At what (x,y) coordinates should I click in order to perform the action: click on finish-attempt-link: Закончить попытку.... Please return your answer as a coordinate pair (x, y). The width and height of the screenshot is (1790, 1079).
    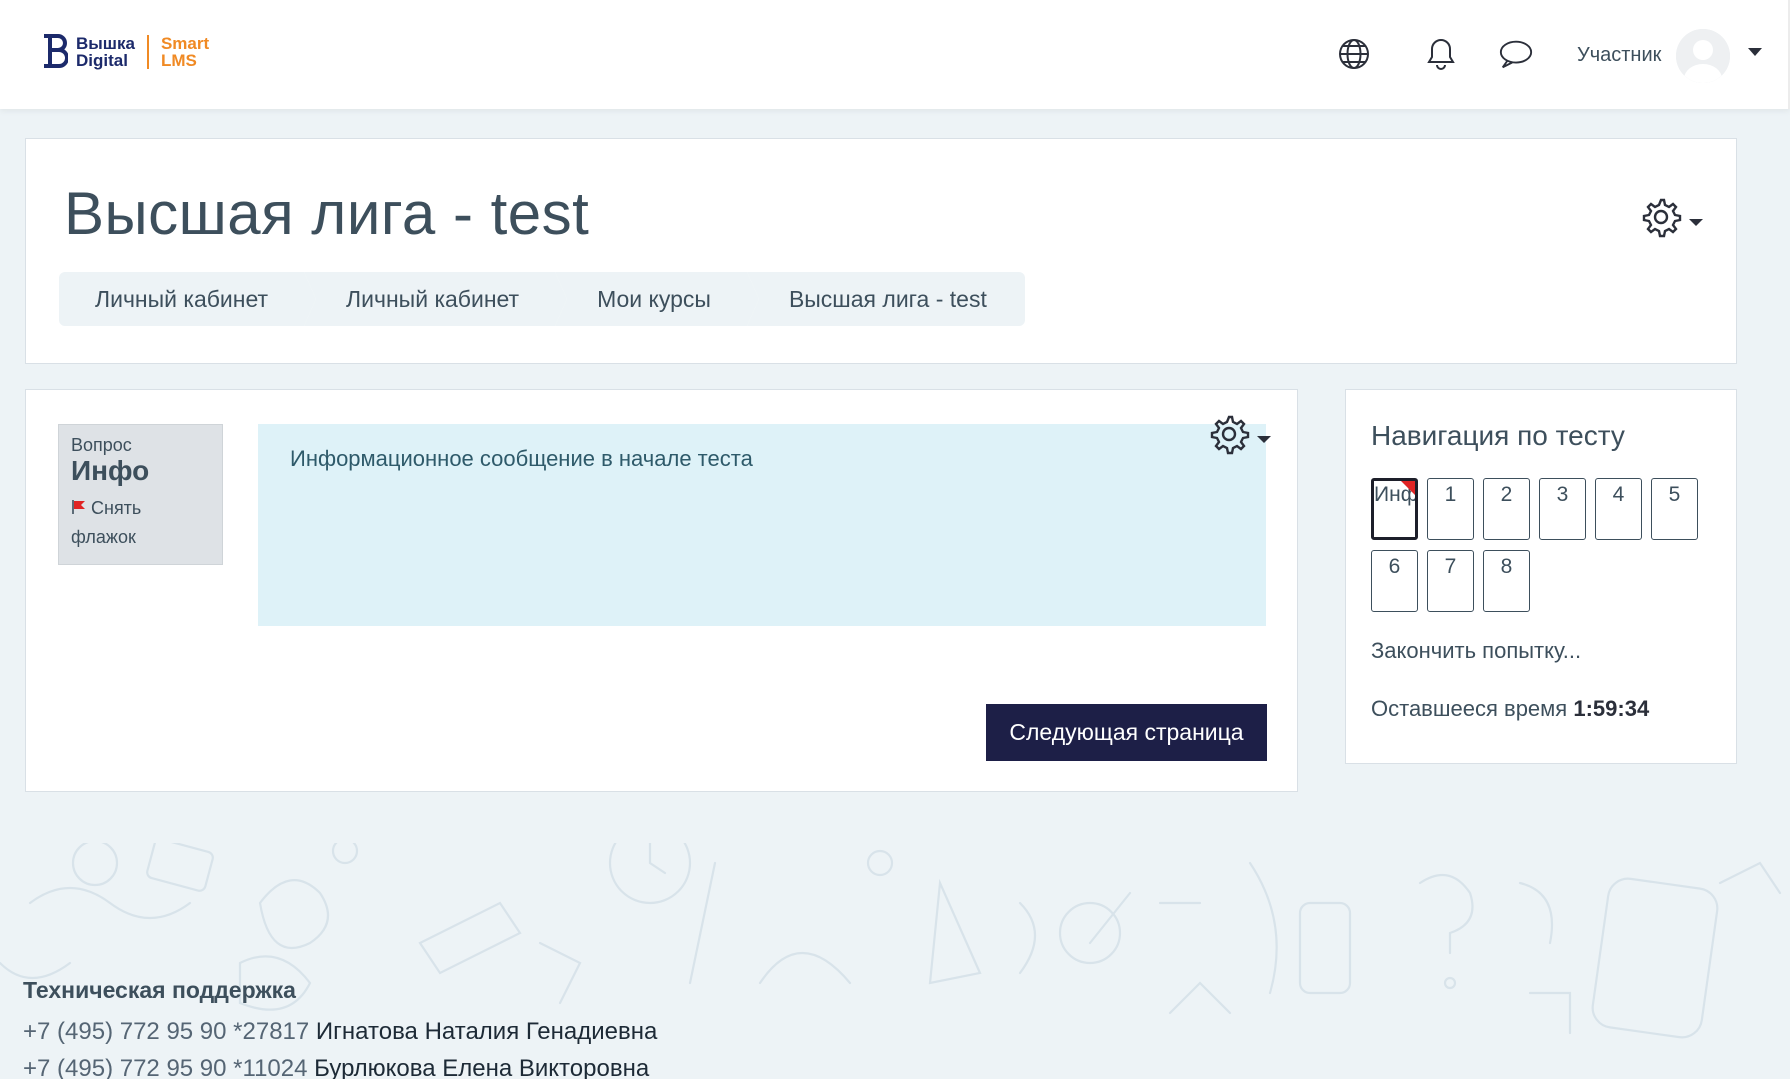
    Looking at the image, I should click on (1476, 651).